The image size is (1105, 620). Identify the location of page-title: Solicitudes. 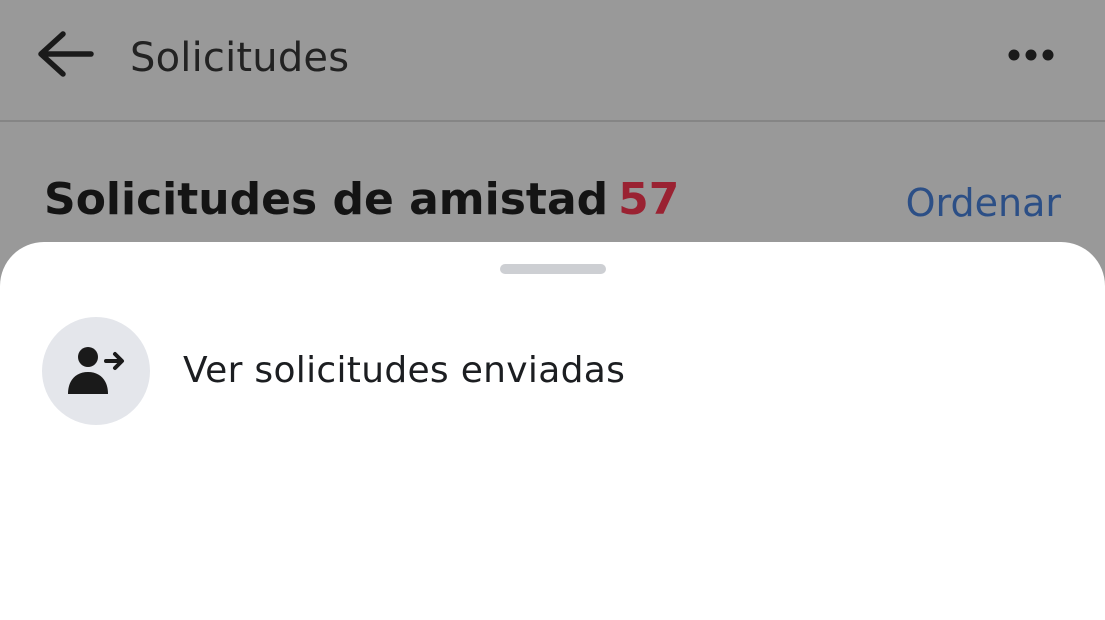
(240, 58).